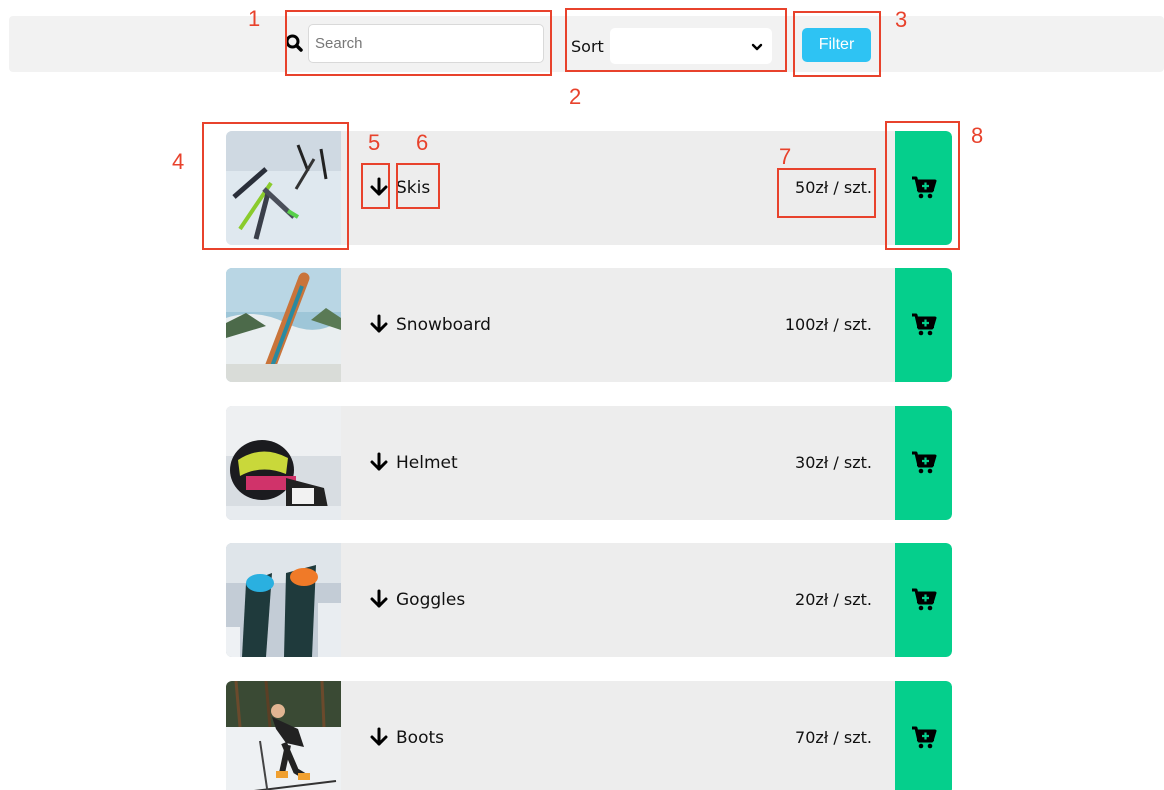 Image resolution: width=1164 pixels, height=790 pixels. I want to click on product-name: Skis, so click(413, 188).